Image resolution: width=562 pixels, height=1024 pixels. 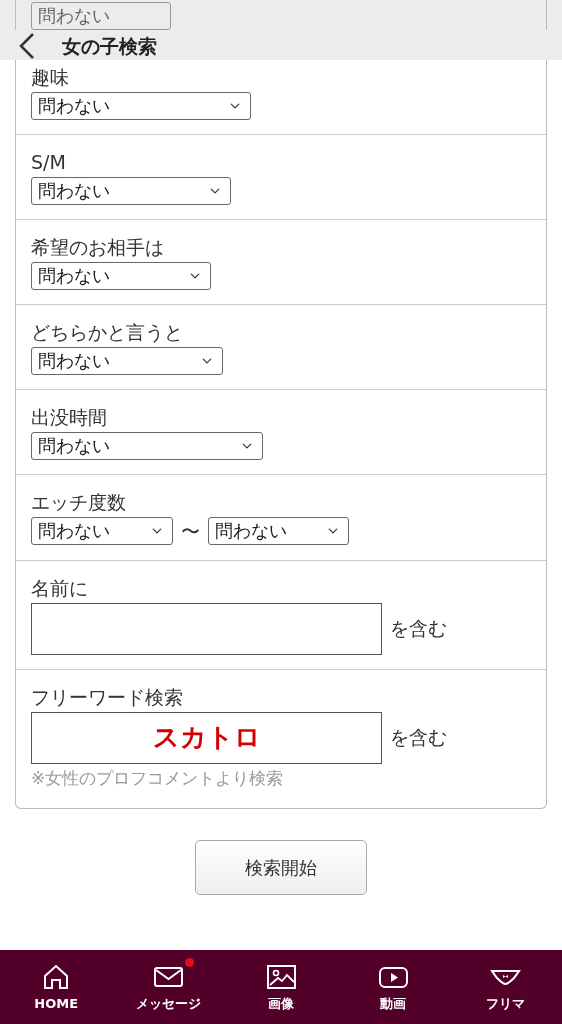 I want to click on field-label: エッチ度数, so click(x=79, y=502).